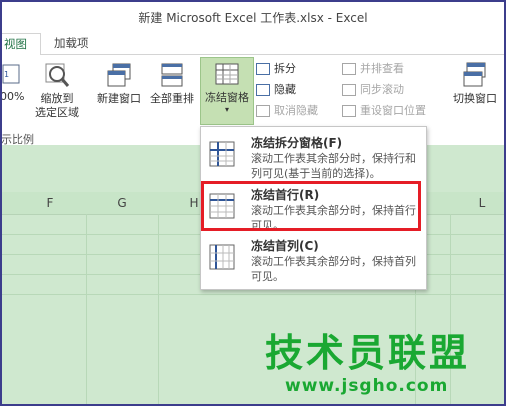  I want to click on switch-windows-icon, so click(474, 74).